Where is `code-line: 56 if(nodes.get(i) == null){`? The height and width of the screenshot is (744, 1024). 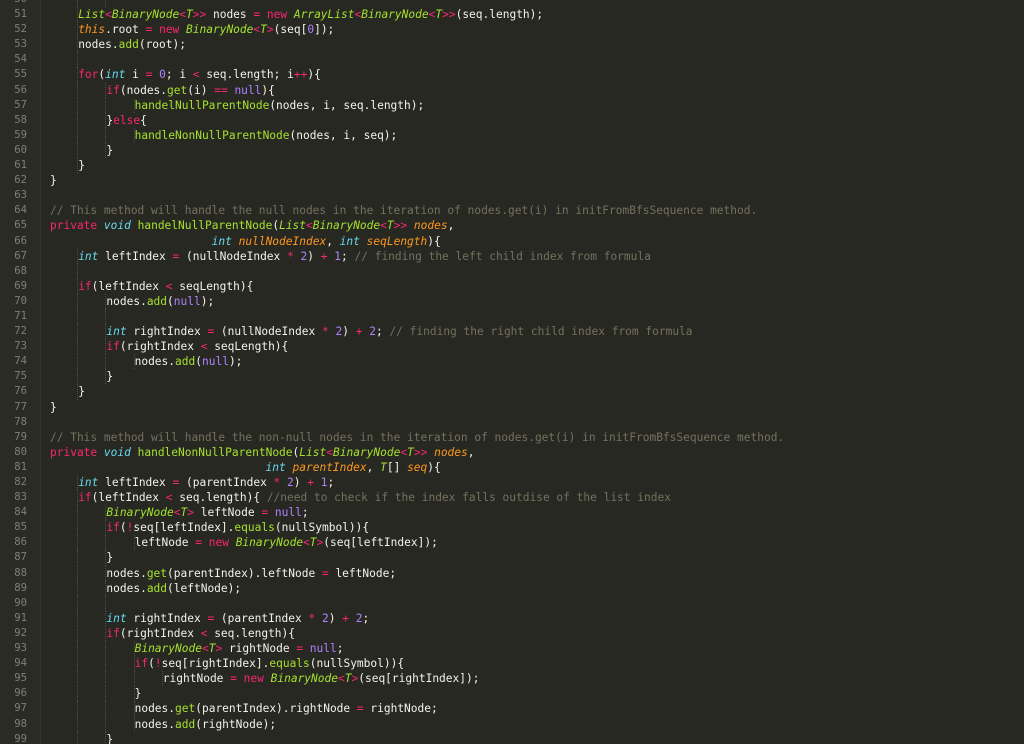
code-line: 56 if(nodes.get(i) == null){ is located at coordinates (512, 90).